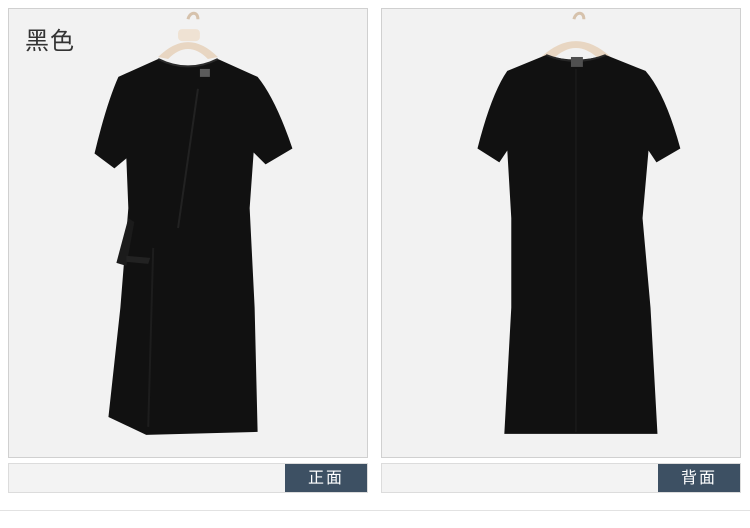  I want to click on back-view-tag: 背面, so click(699, 478).